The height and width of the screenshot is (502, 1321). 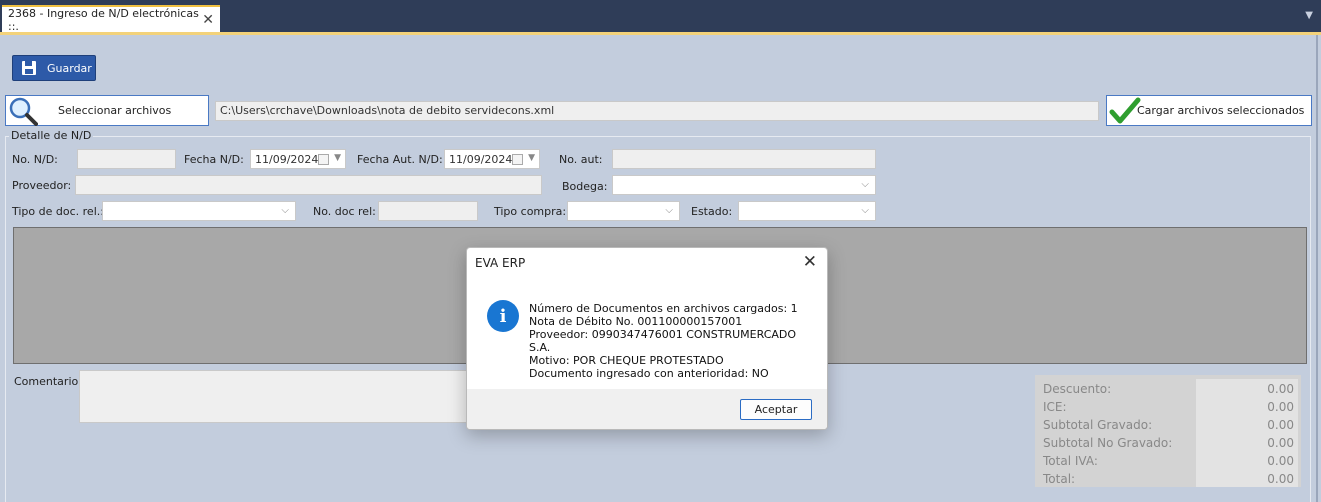 I want to click on save-button-label: Guardar, so click(x=69, y=68).